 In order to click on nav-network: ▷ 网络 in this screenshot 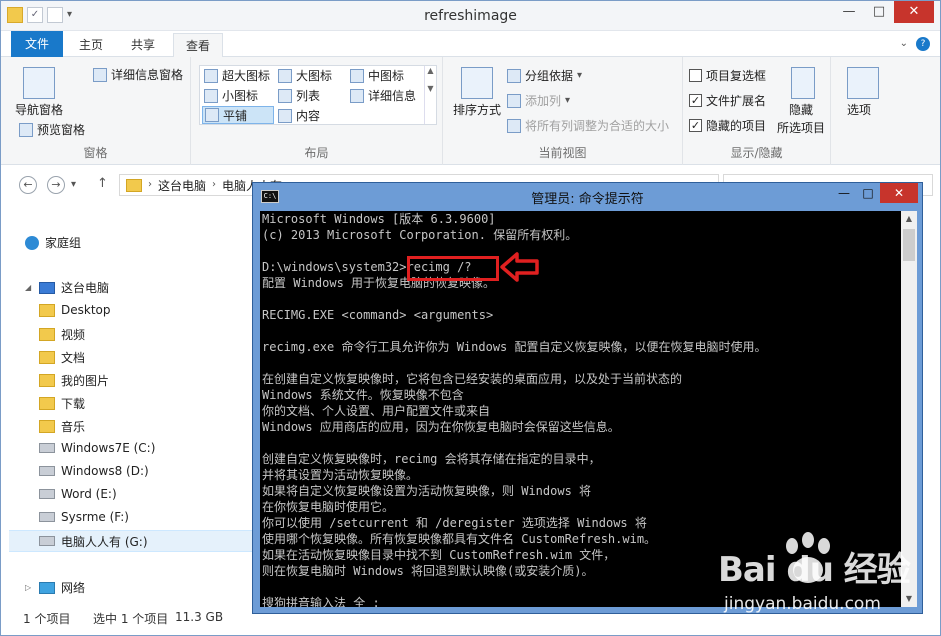, I will do `click(55, 587)`.